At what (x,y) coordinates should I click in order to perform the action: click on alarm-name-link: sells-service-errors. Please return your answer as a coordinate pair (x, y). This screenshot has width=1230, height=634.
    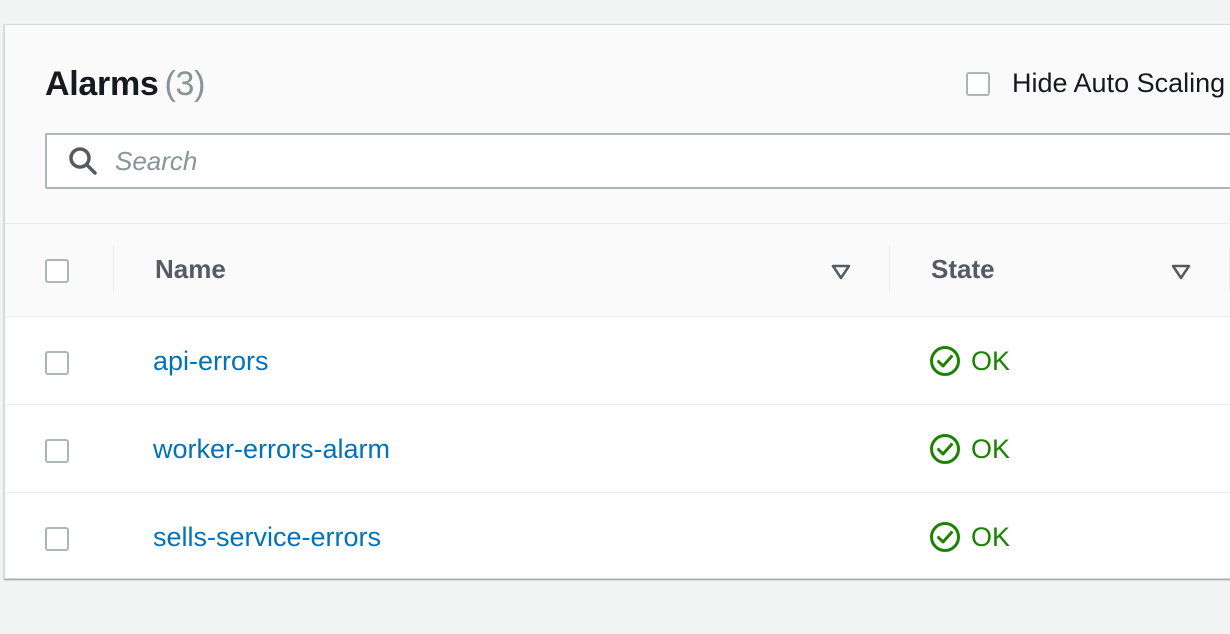
    Looking at the image, I should click on (267, 537).